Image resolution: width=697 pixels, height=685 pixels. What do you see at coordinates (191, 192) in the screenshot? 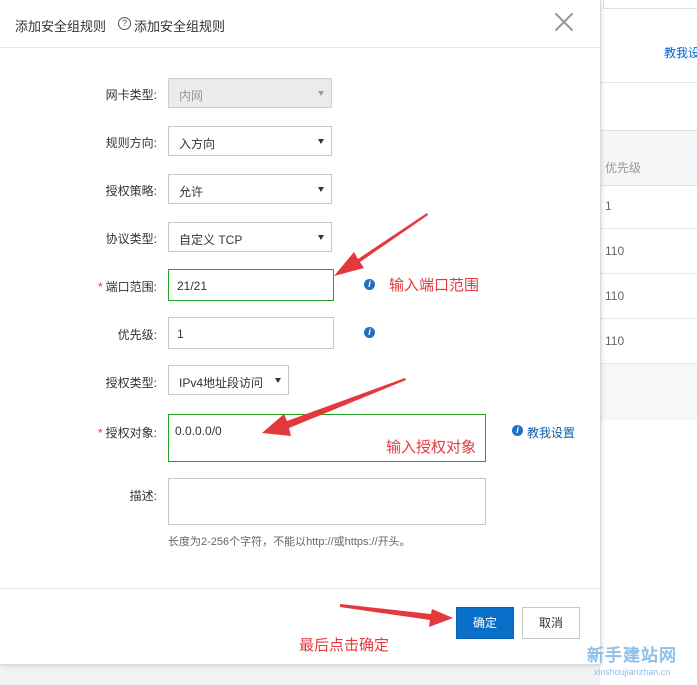
I see `policy-value: 允许` at bounding box center [191, 192].